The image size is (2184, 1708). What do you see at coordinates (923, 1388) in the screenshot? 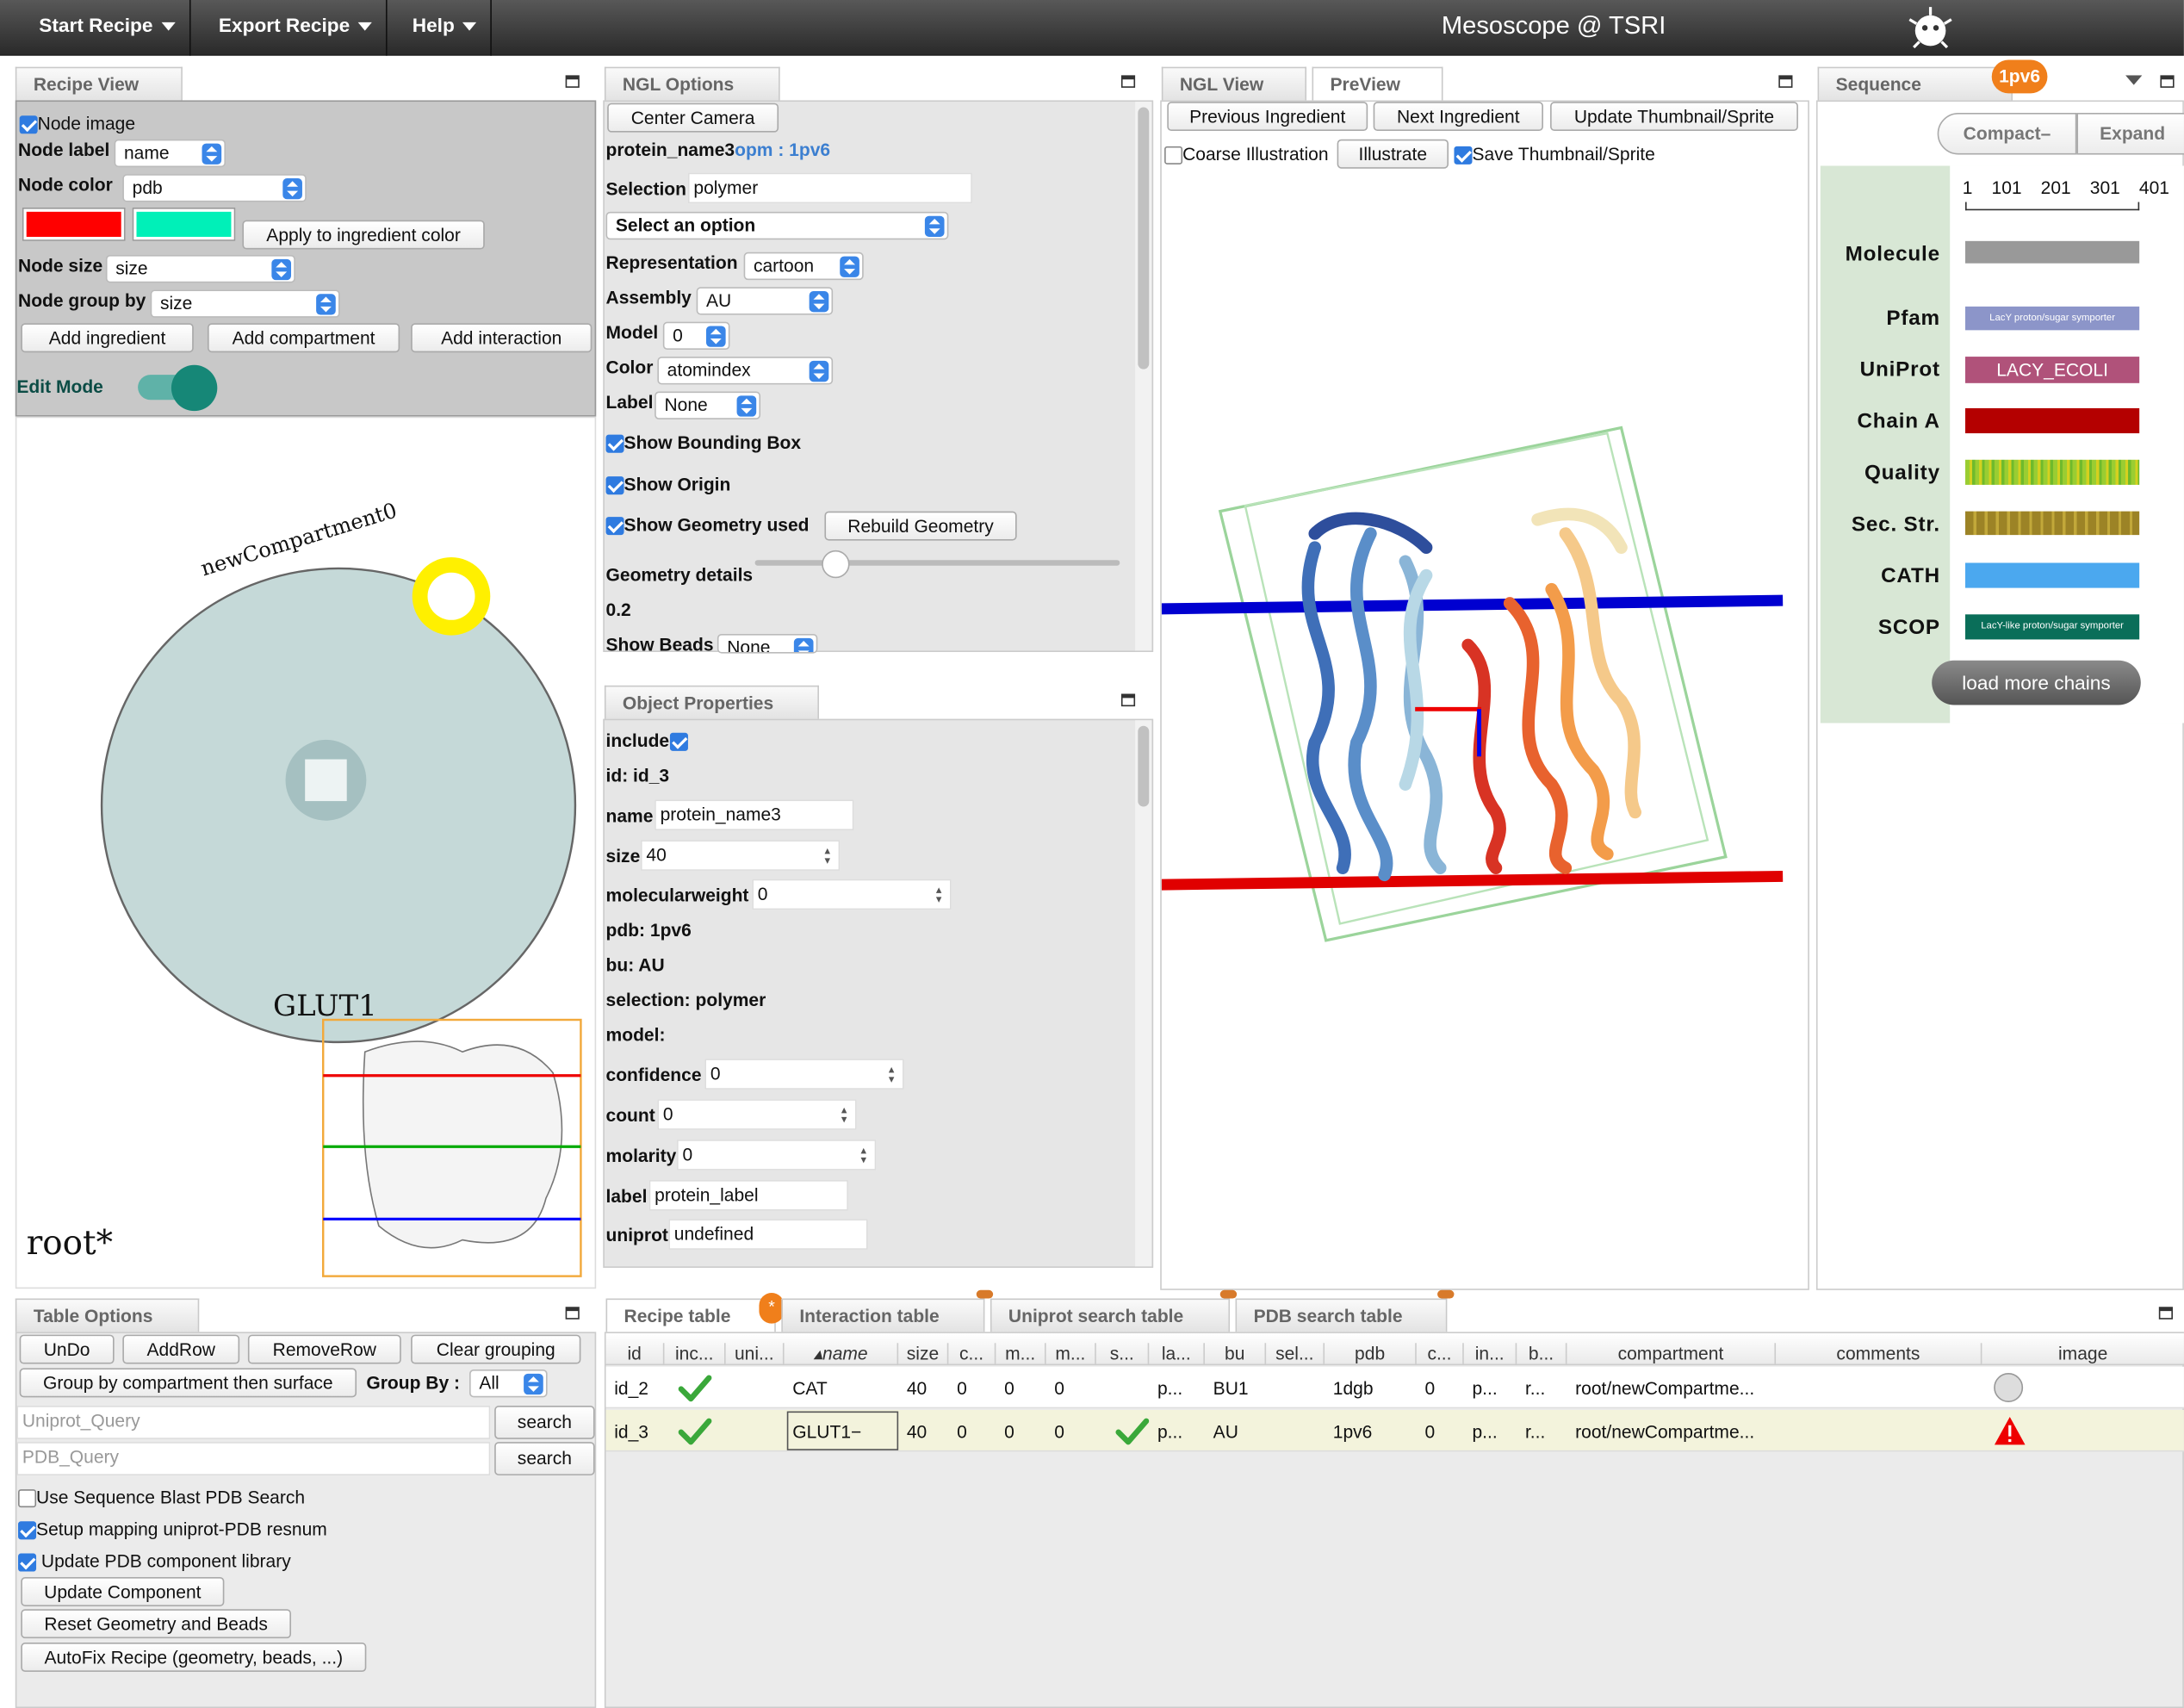
I see `table-cell: 40` at bounding box center [923, 1388].